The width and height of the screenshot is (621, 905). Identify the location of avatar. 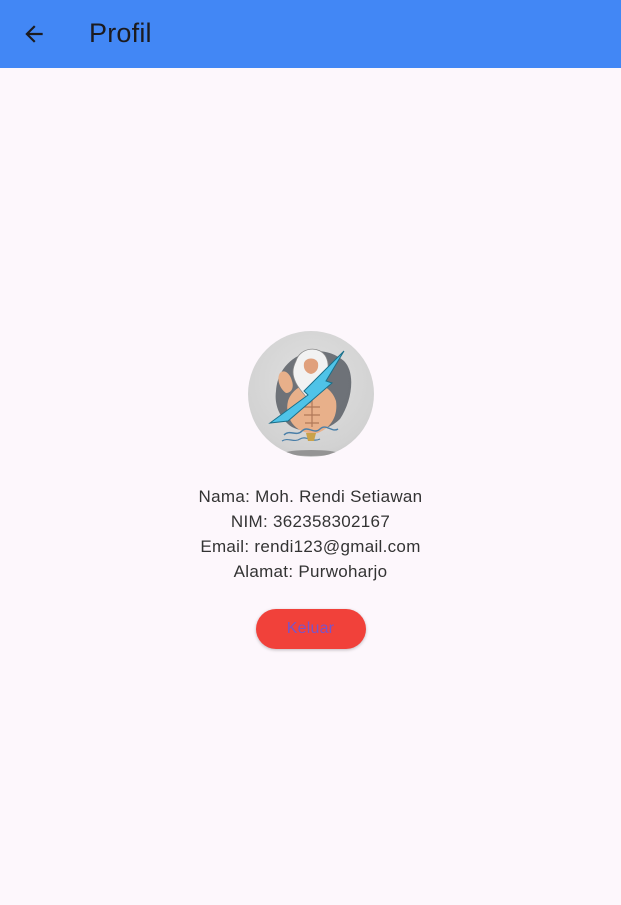
(310, 394).